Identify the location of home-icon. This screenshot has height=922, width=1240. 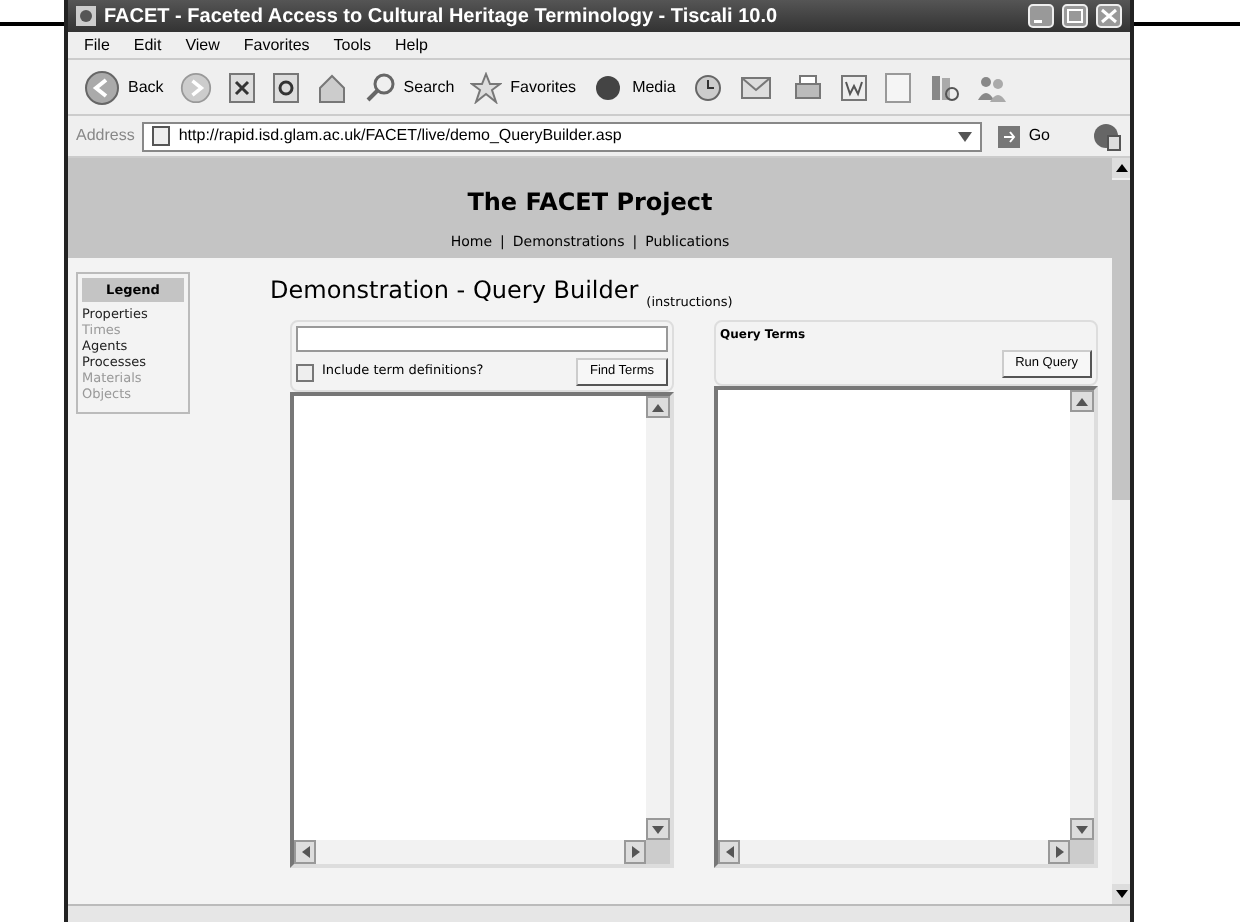
(331, 87).